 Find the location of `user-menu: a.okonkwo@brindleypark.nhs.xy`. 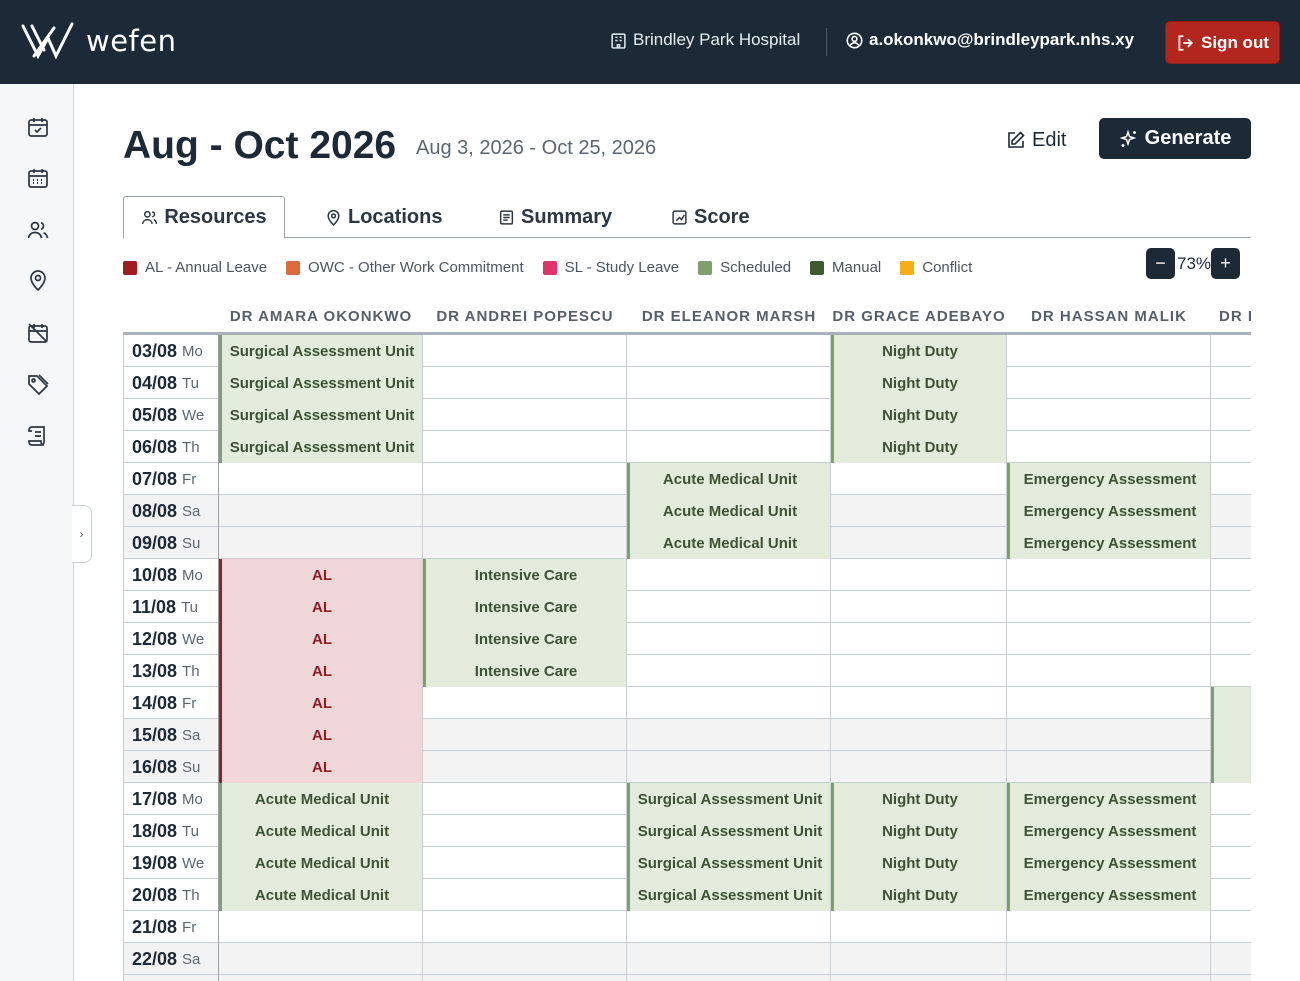

user-menu: a.okonkwo@brindleypark.nhs.xy is located at coordinates (990, 40).